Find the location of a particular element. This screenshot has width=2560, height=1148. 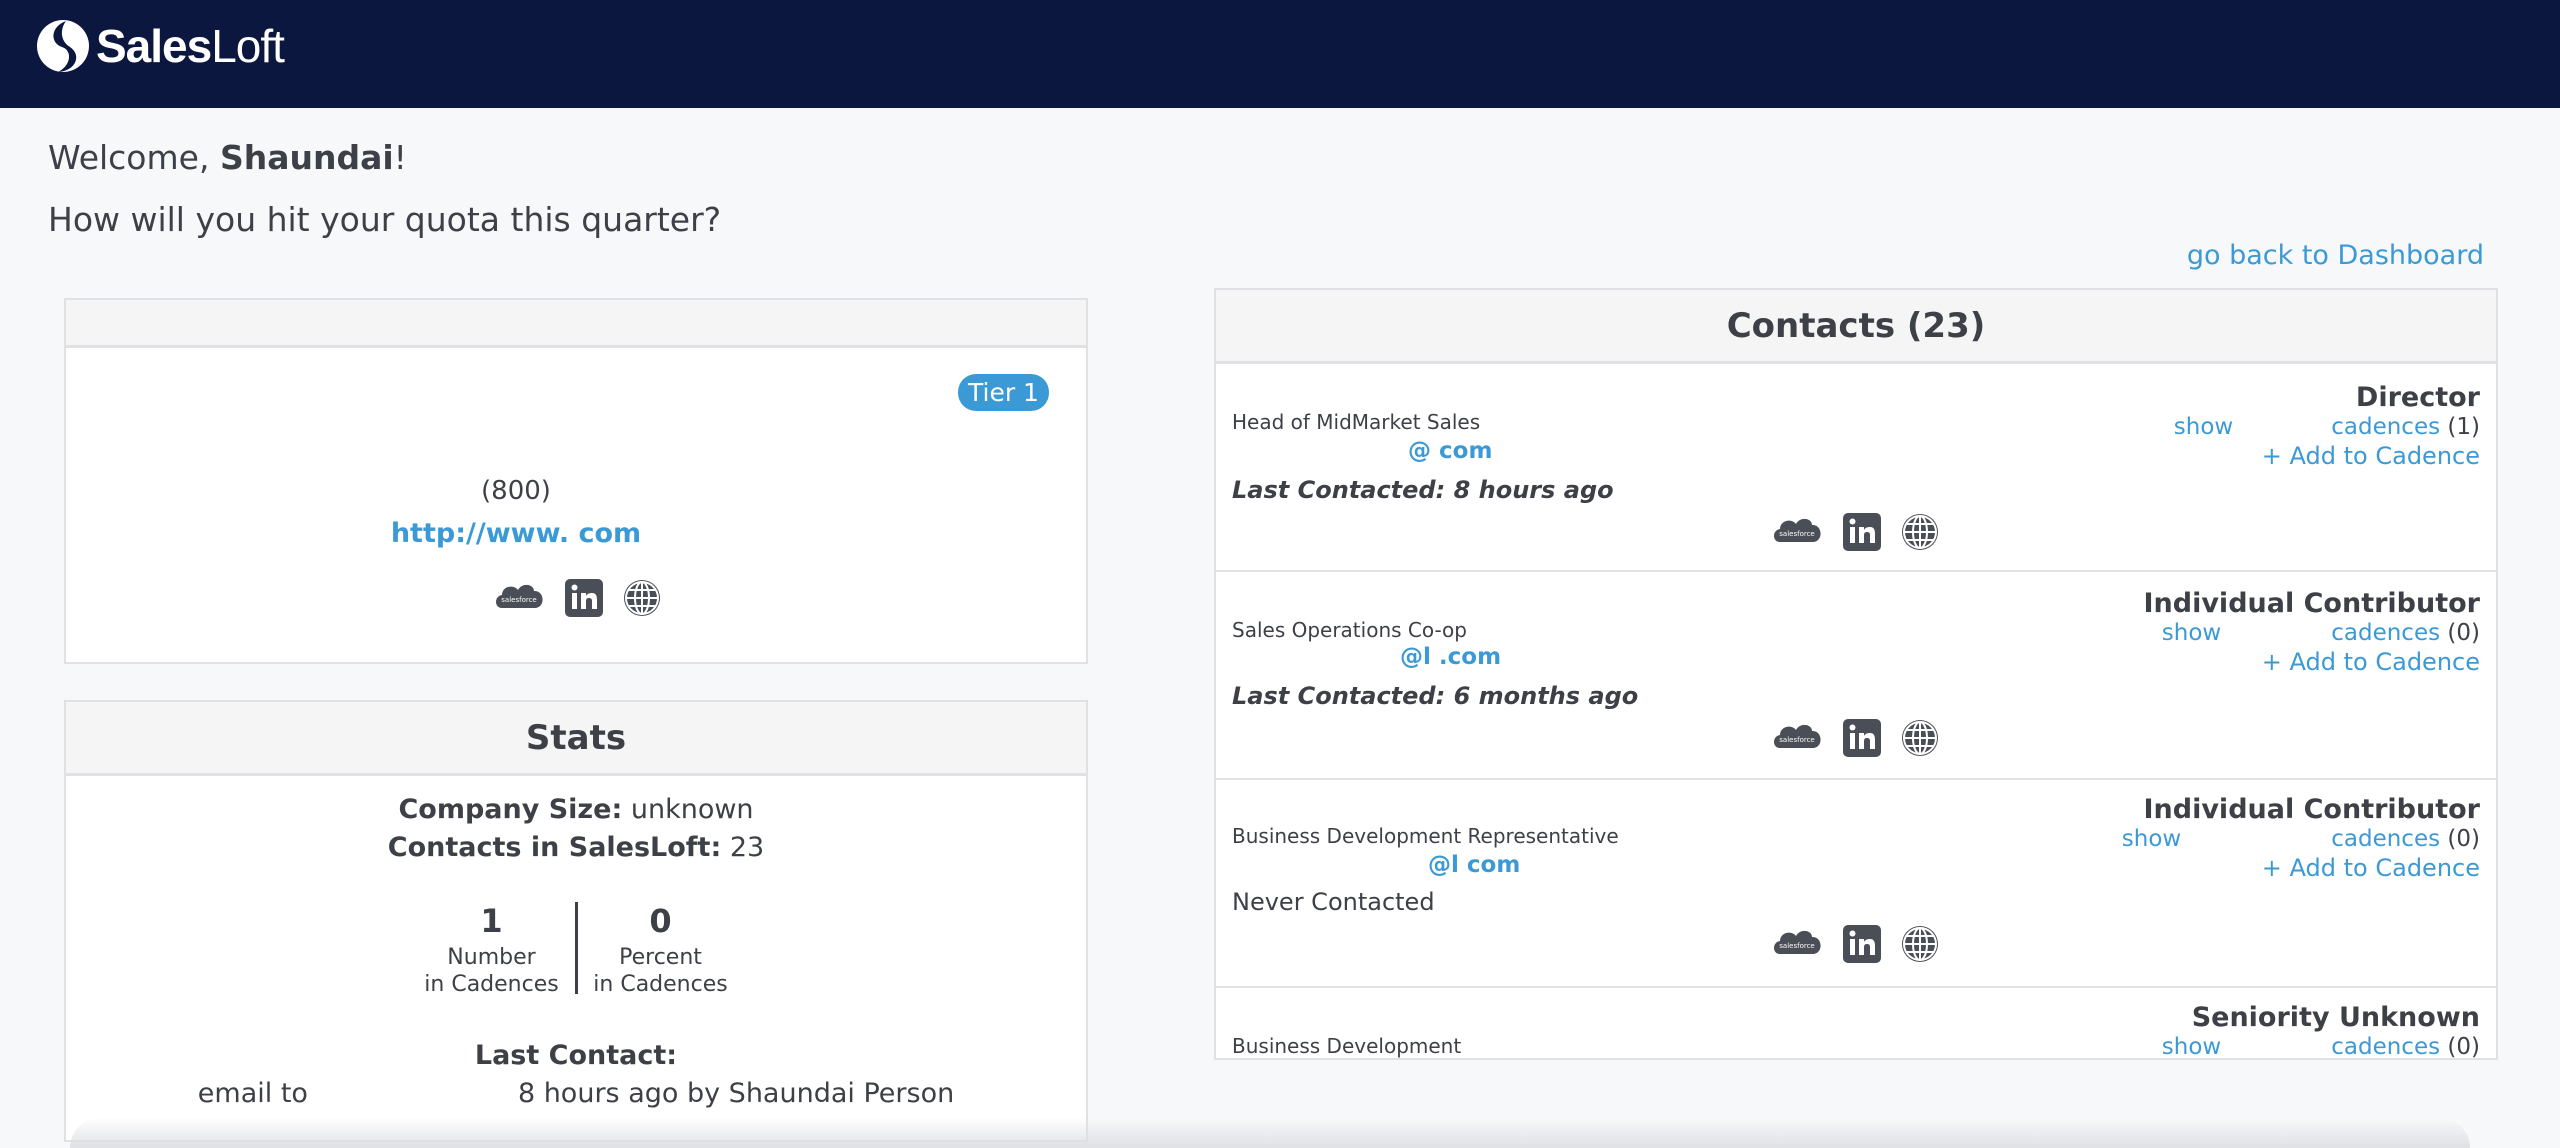

contact-last-contacted: Never Contacted is located at coordinates (1333, 902).